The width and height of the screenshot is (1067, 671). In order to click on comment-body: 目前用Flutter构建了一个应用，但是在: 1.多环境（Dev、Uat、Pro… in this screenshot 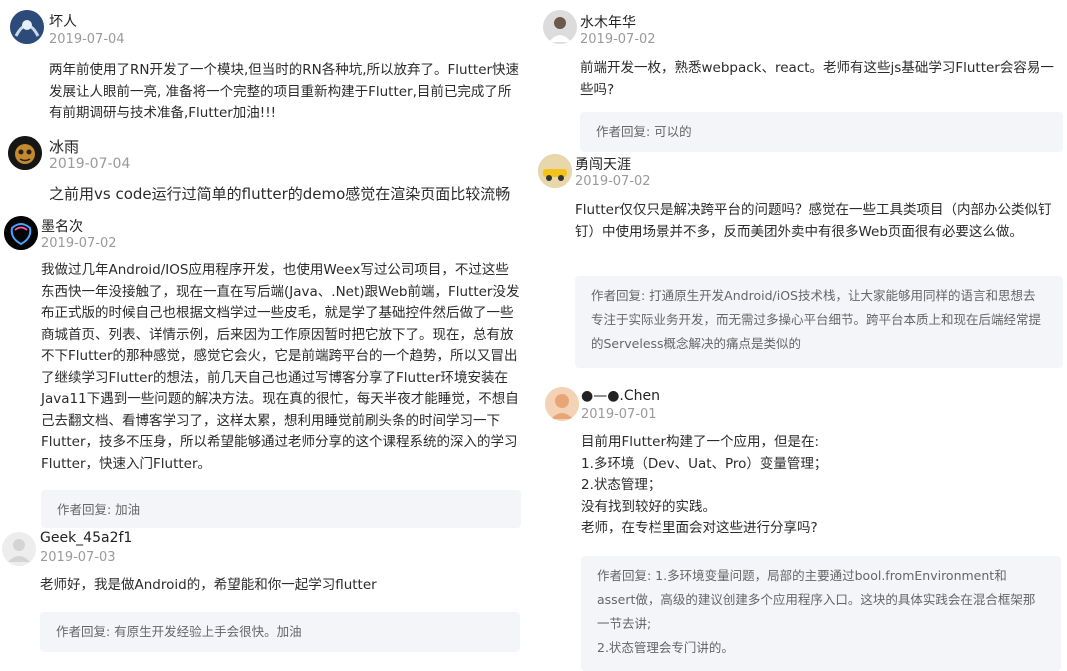, I will do `click(821, 486)`.